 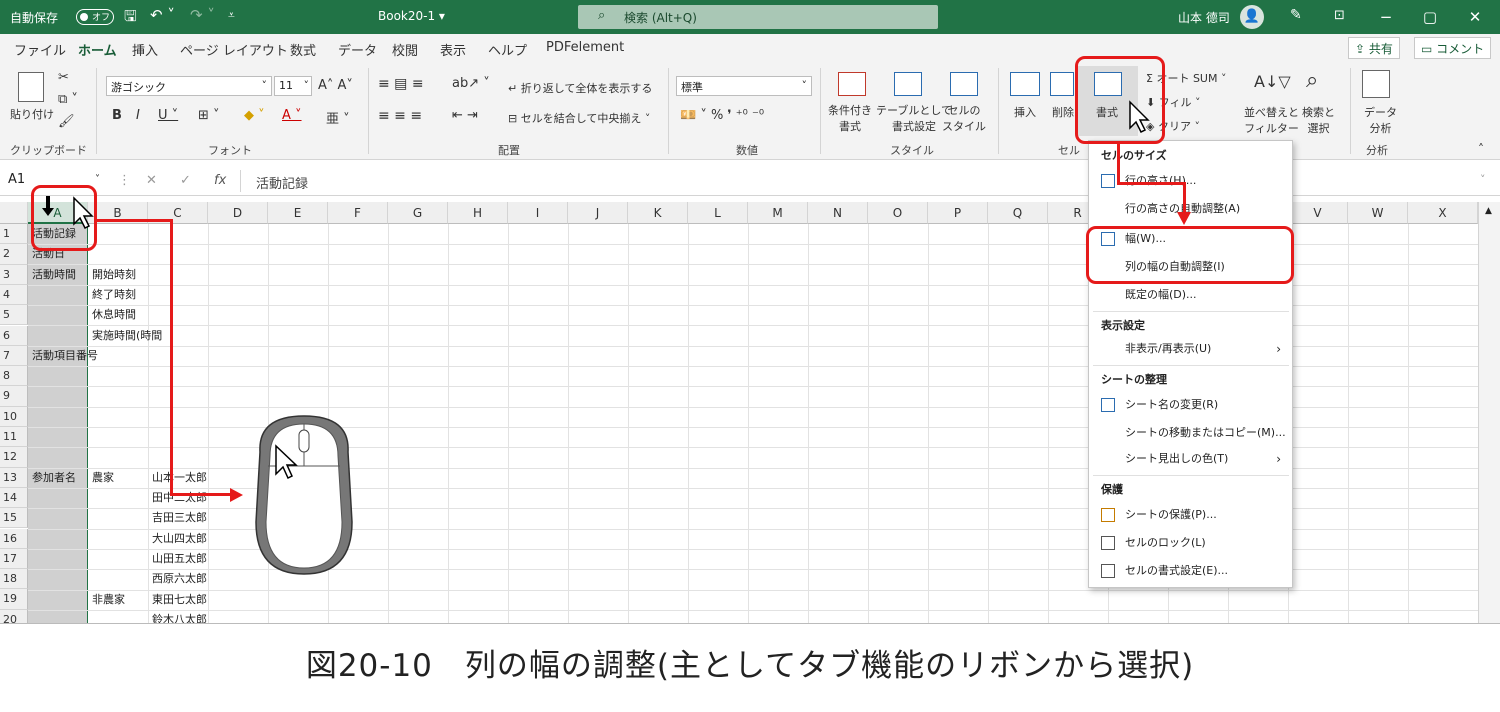 I want to click on align-top-icon: ≡ ▤ ≡, so click(x=401, y=84).